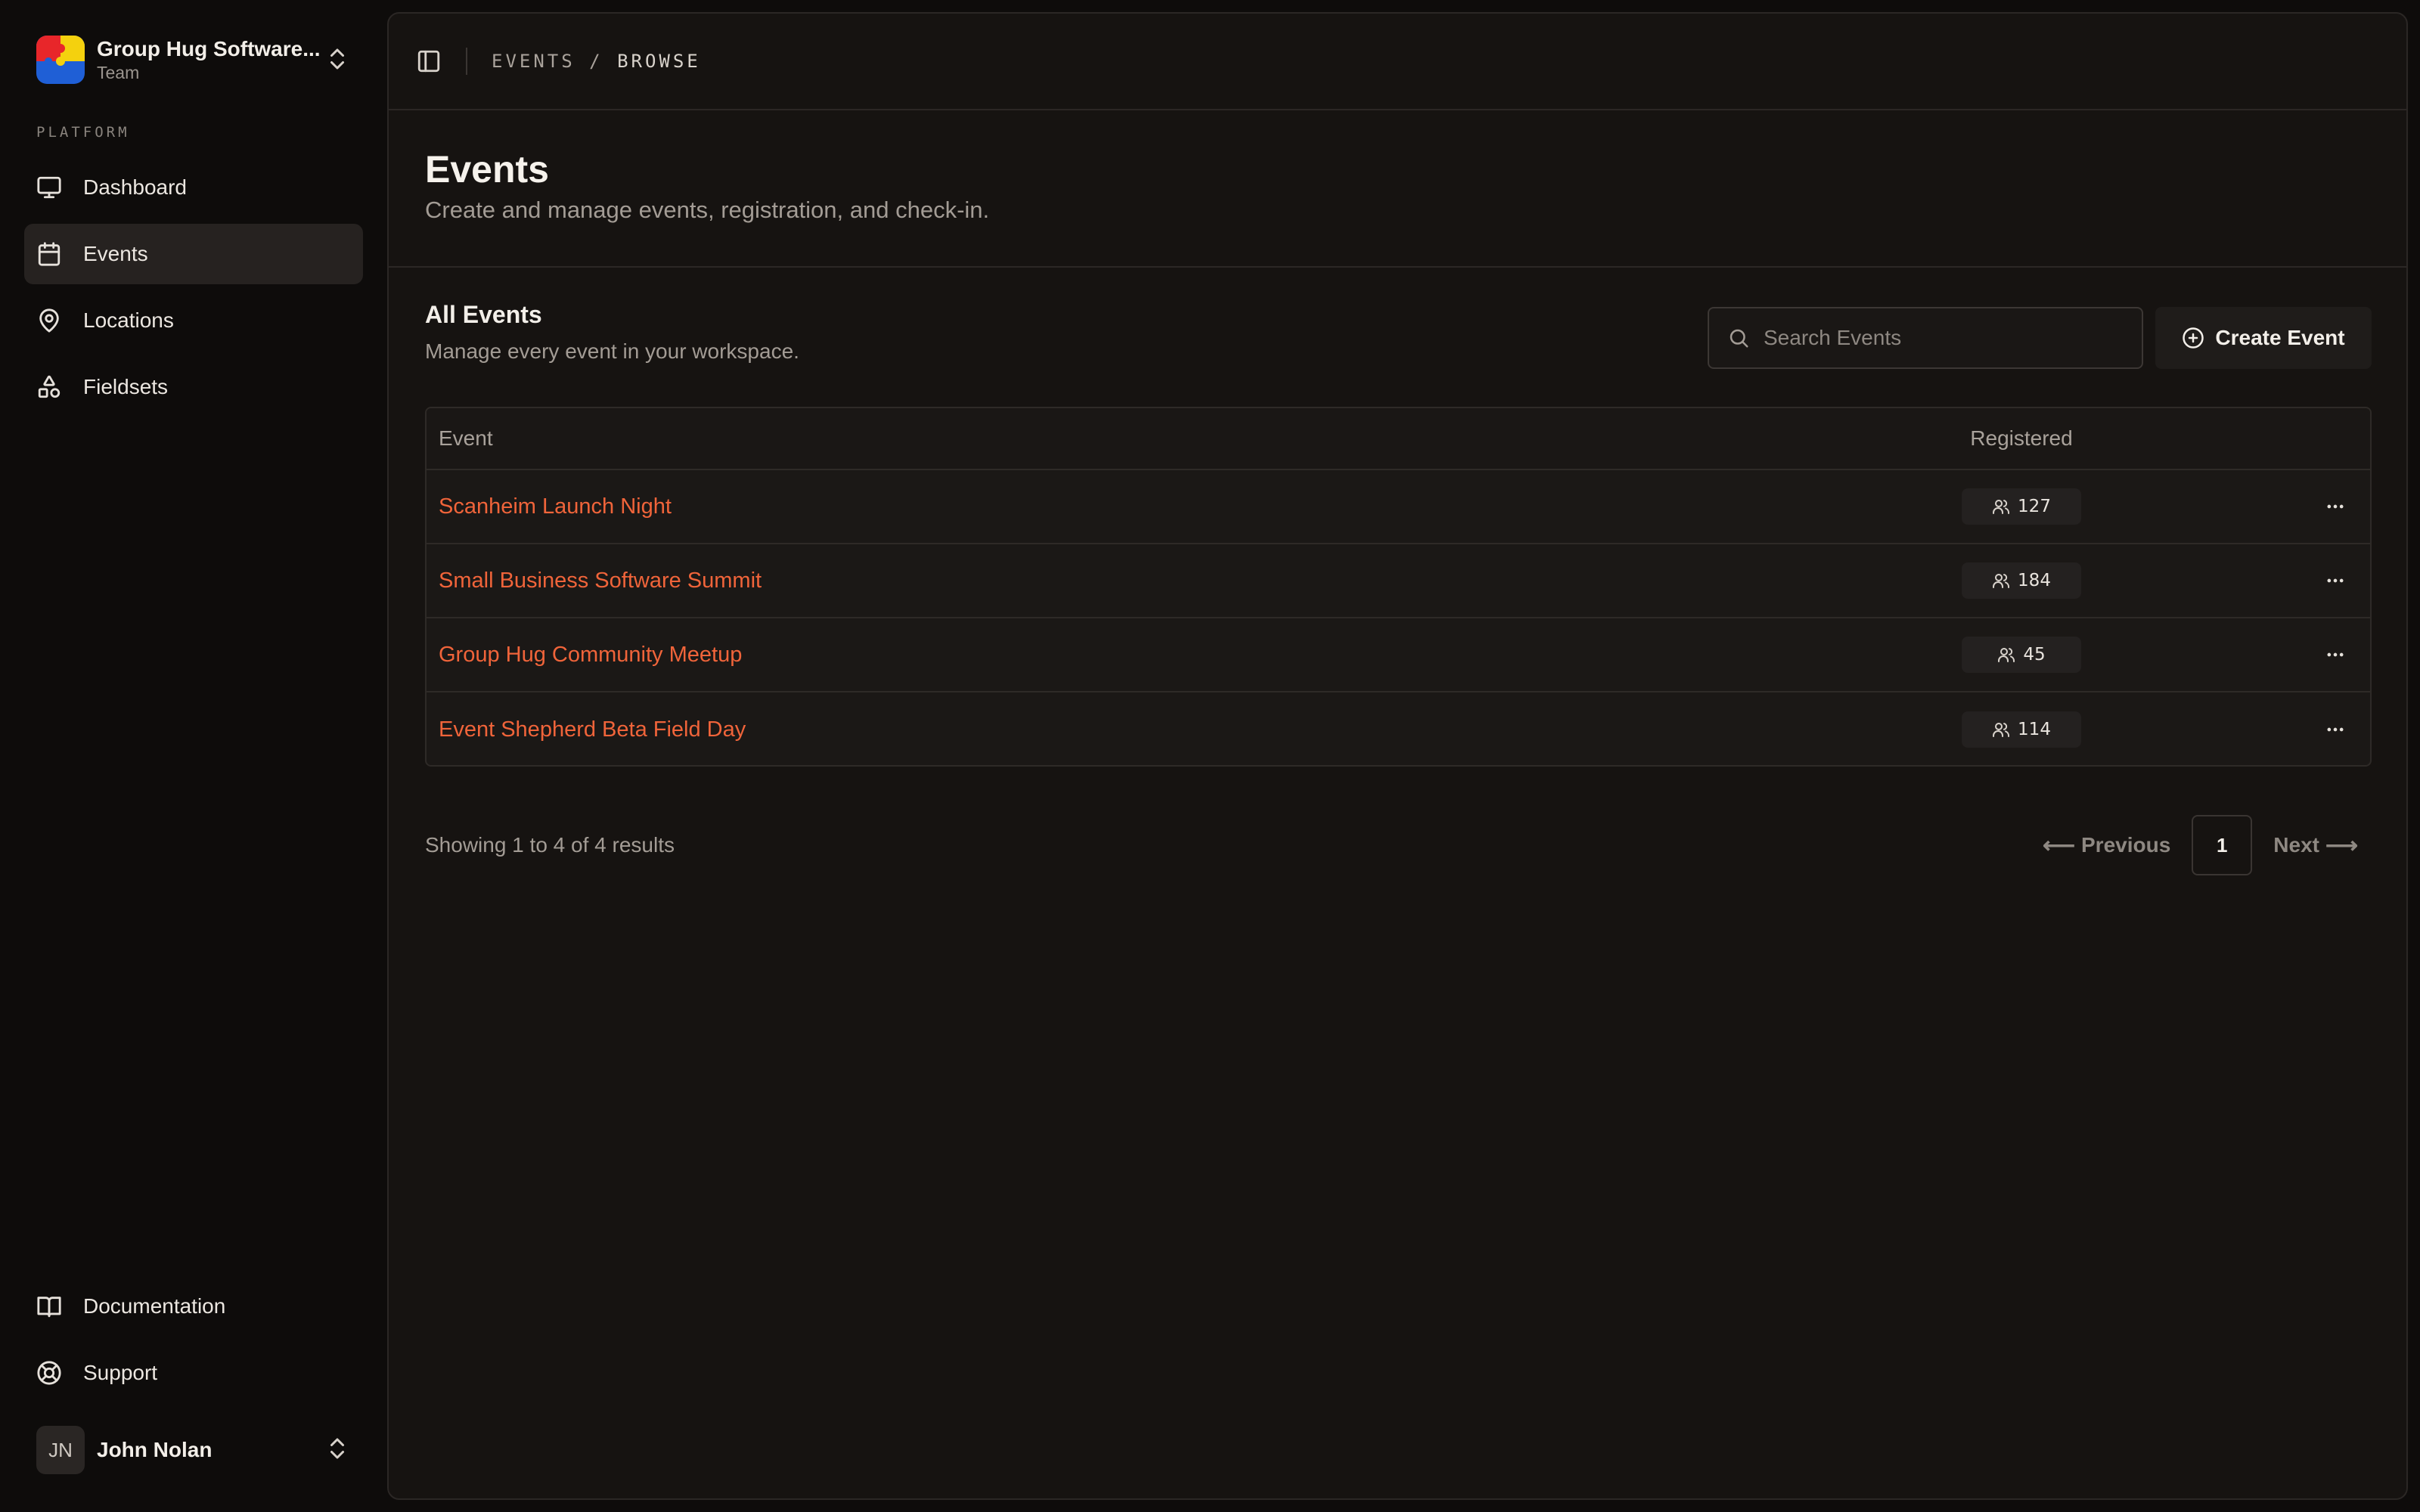 The height and width of the screenshot is (1512, 2420). What do you see at coordinates (60, 1450) in the screenshot?
I see `avatar: JN` at bounding box center [60, 1450].